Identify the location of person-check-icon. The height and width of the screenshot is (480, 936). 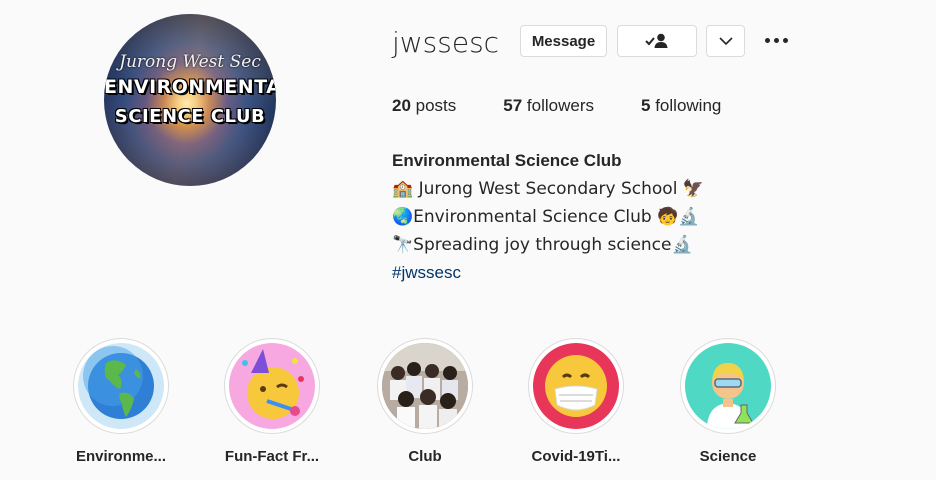
(656, 40).